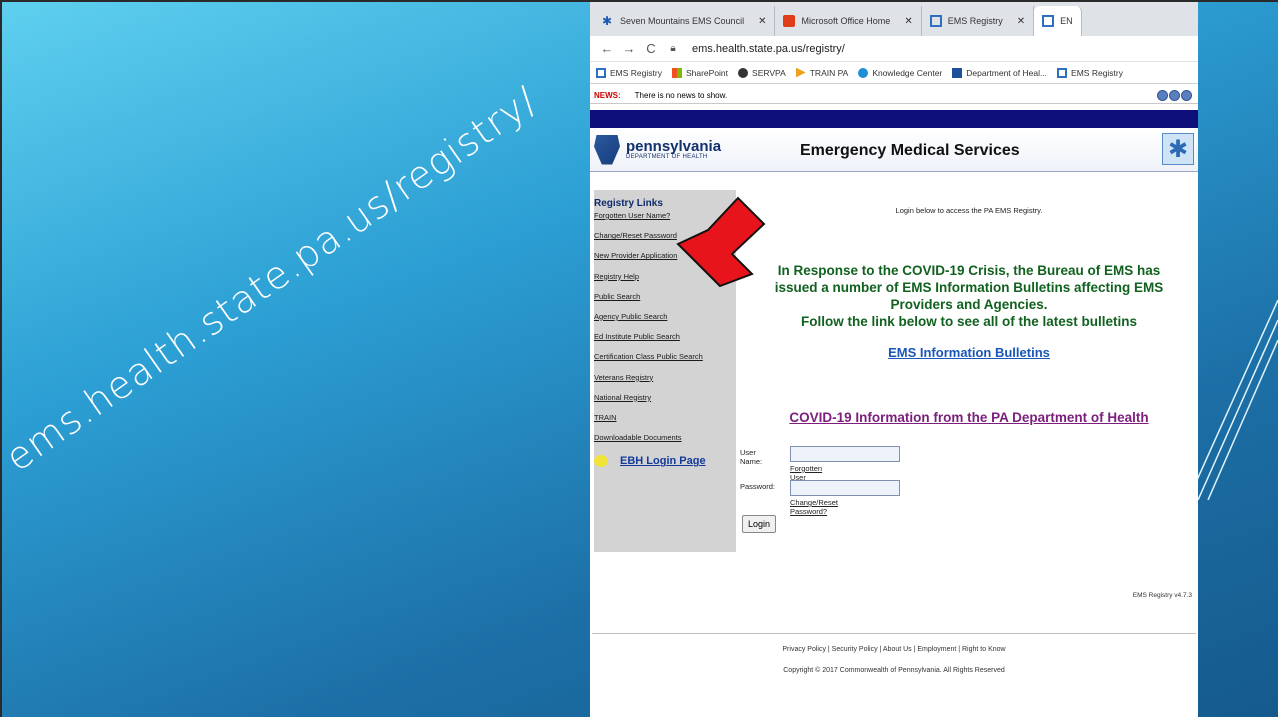 This screenshot has width=1278, height=717. Describe the element at coordinates (673, 48) in the screenshot. I see `lock-icon: 🔒︎` at that location.